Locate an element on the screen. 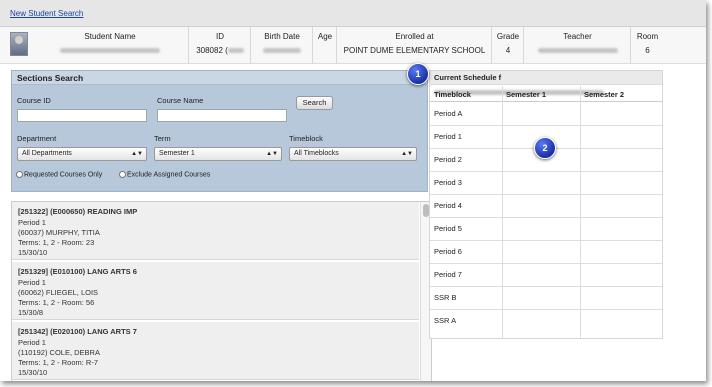  timeblock-column-header: Timeblock is located at coordinates (452, 94).